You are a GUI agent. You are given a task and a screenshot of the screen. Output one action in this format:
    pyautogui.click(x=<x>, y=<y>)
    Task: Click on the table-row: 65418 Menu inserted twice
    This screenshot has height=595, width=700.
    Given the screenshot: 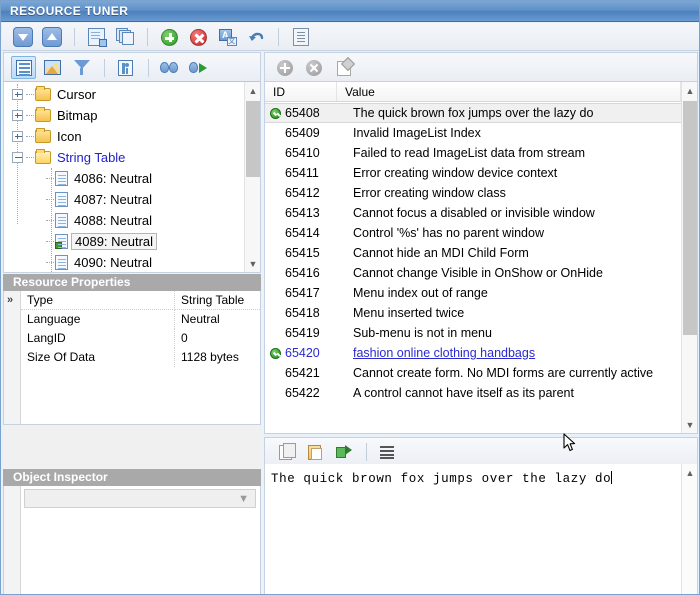 What is the action you would take?
    pyautogui.click(x=473, y=313)
    